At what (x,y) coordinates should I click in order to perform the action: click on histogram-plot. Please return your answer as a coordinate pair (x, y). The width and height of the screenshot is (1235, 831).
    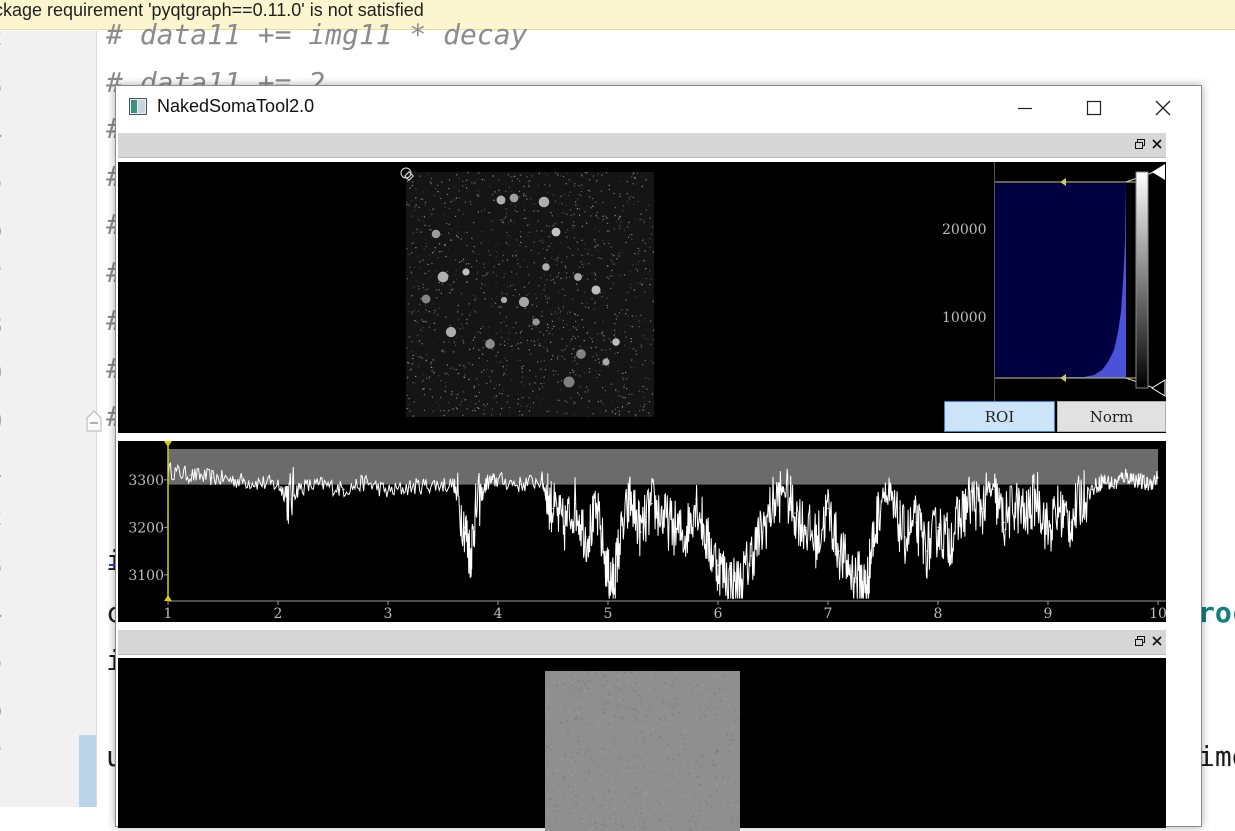
    Looking at the image, I should click on (1077, 282).